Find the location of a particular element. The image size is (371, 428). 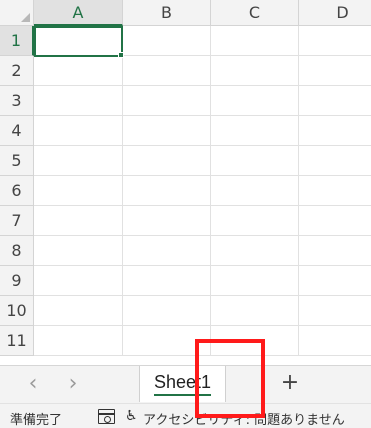

accessibility-status: アクセシビリティ: 問題ありません is located at coordinates (244, 418).